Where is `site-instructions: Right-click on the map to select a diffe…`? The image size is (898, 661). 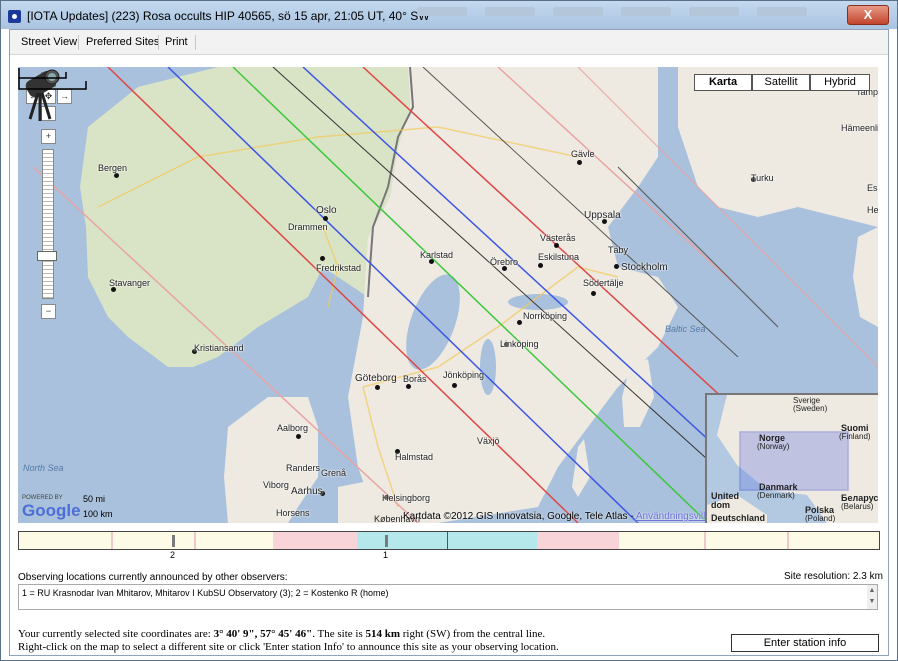 site-instructions: Right-click on the map to select a diffe… is located at coordinates (288, 647).